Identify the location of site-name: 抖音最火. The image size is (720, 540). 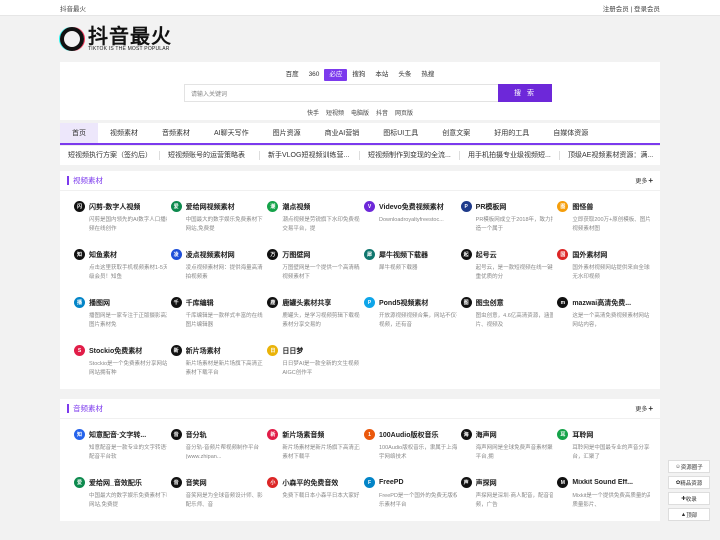
(73, 8).